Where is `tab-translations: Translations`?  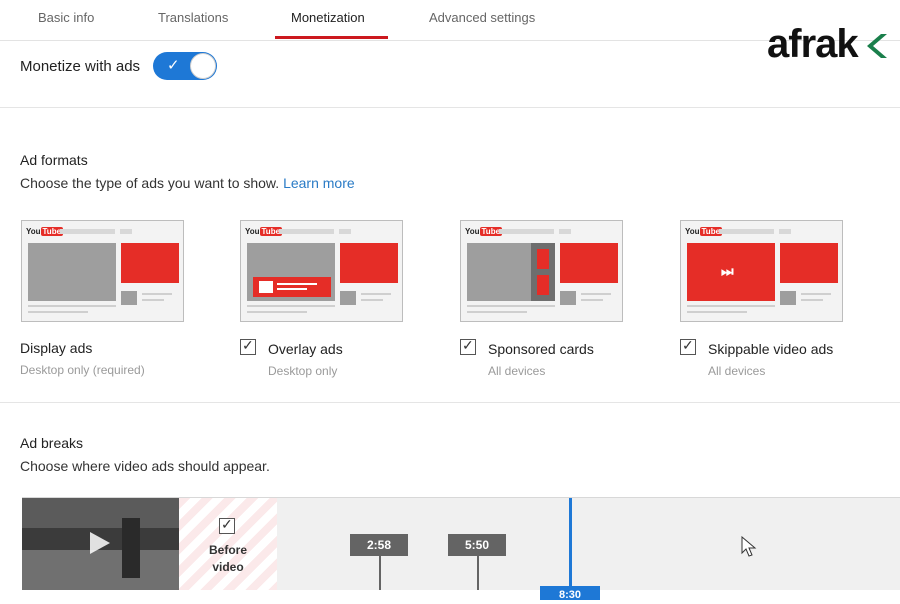
tab-translations: Translations is located at coordinates (193, 24).